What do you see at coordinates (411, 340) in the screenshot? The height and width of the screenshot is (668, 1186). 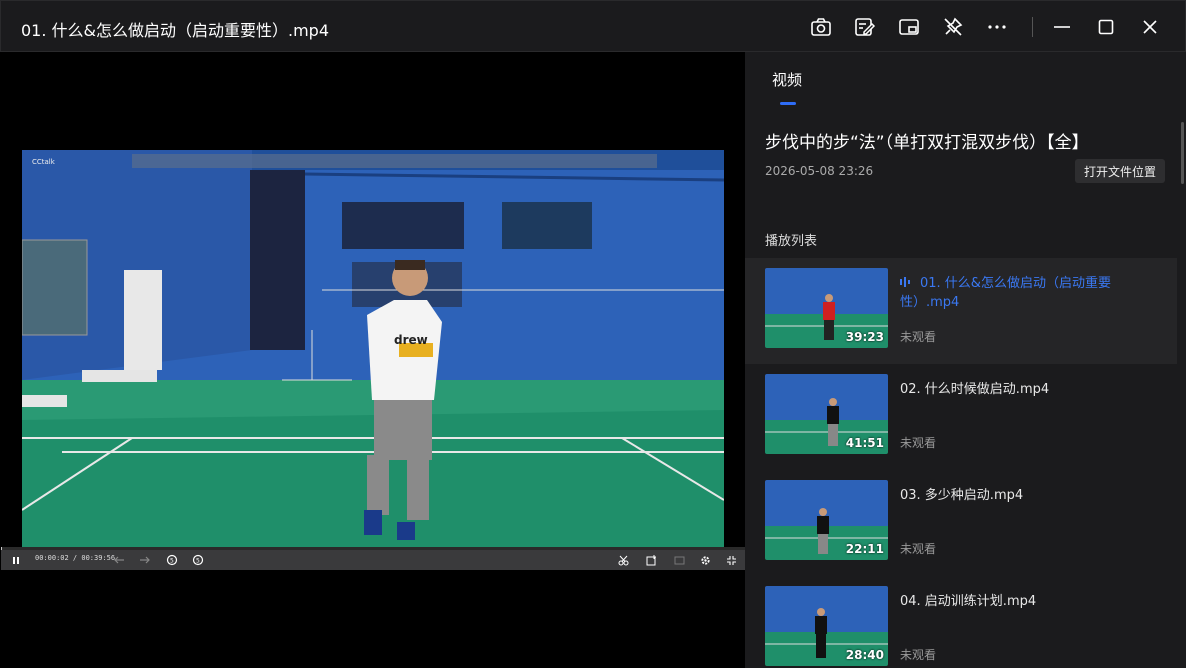 I see `svg-text: drew` at bounding box center [411, 340].